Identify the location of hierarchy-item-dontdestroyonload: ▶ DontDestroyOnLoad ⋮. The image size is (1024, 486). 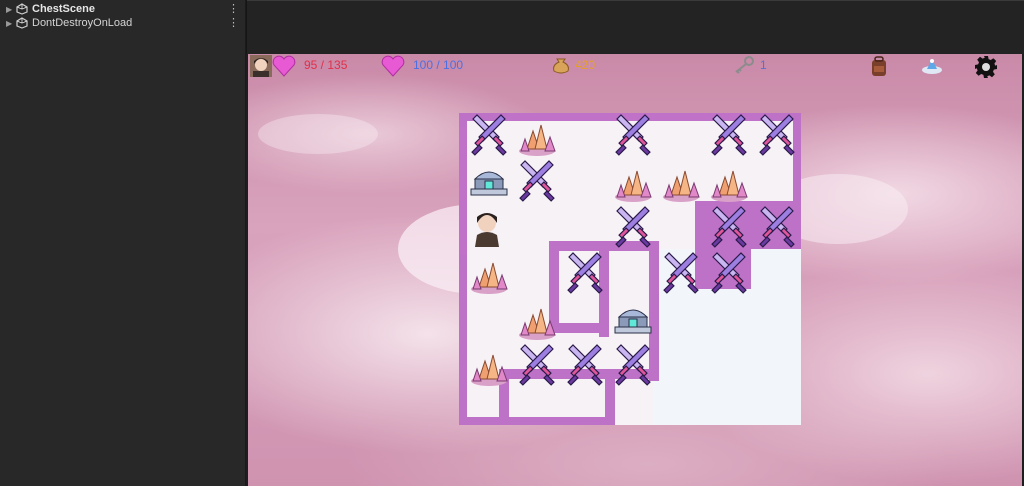
(122, 23).